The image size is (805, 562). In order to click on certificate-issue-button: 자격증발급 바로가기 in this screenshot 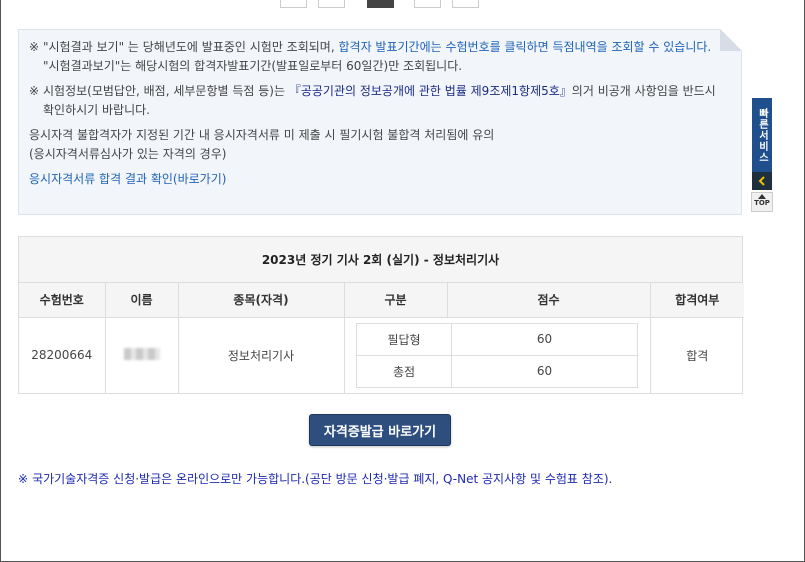, I will do `click(380, 430)`.